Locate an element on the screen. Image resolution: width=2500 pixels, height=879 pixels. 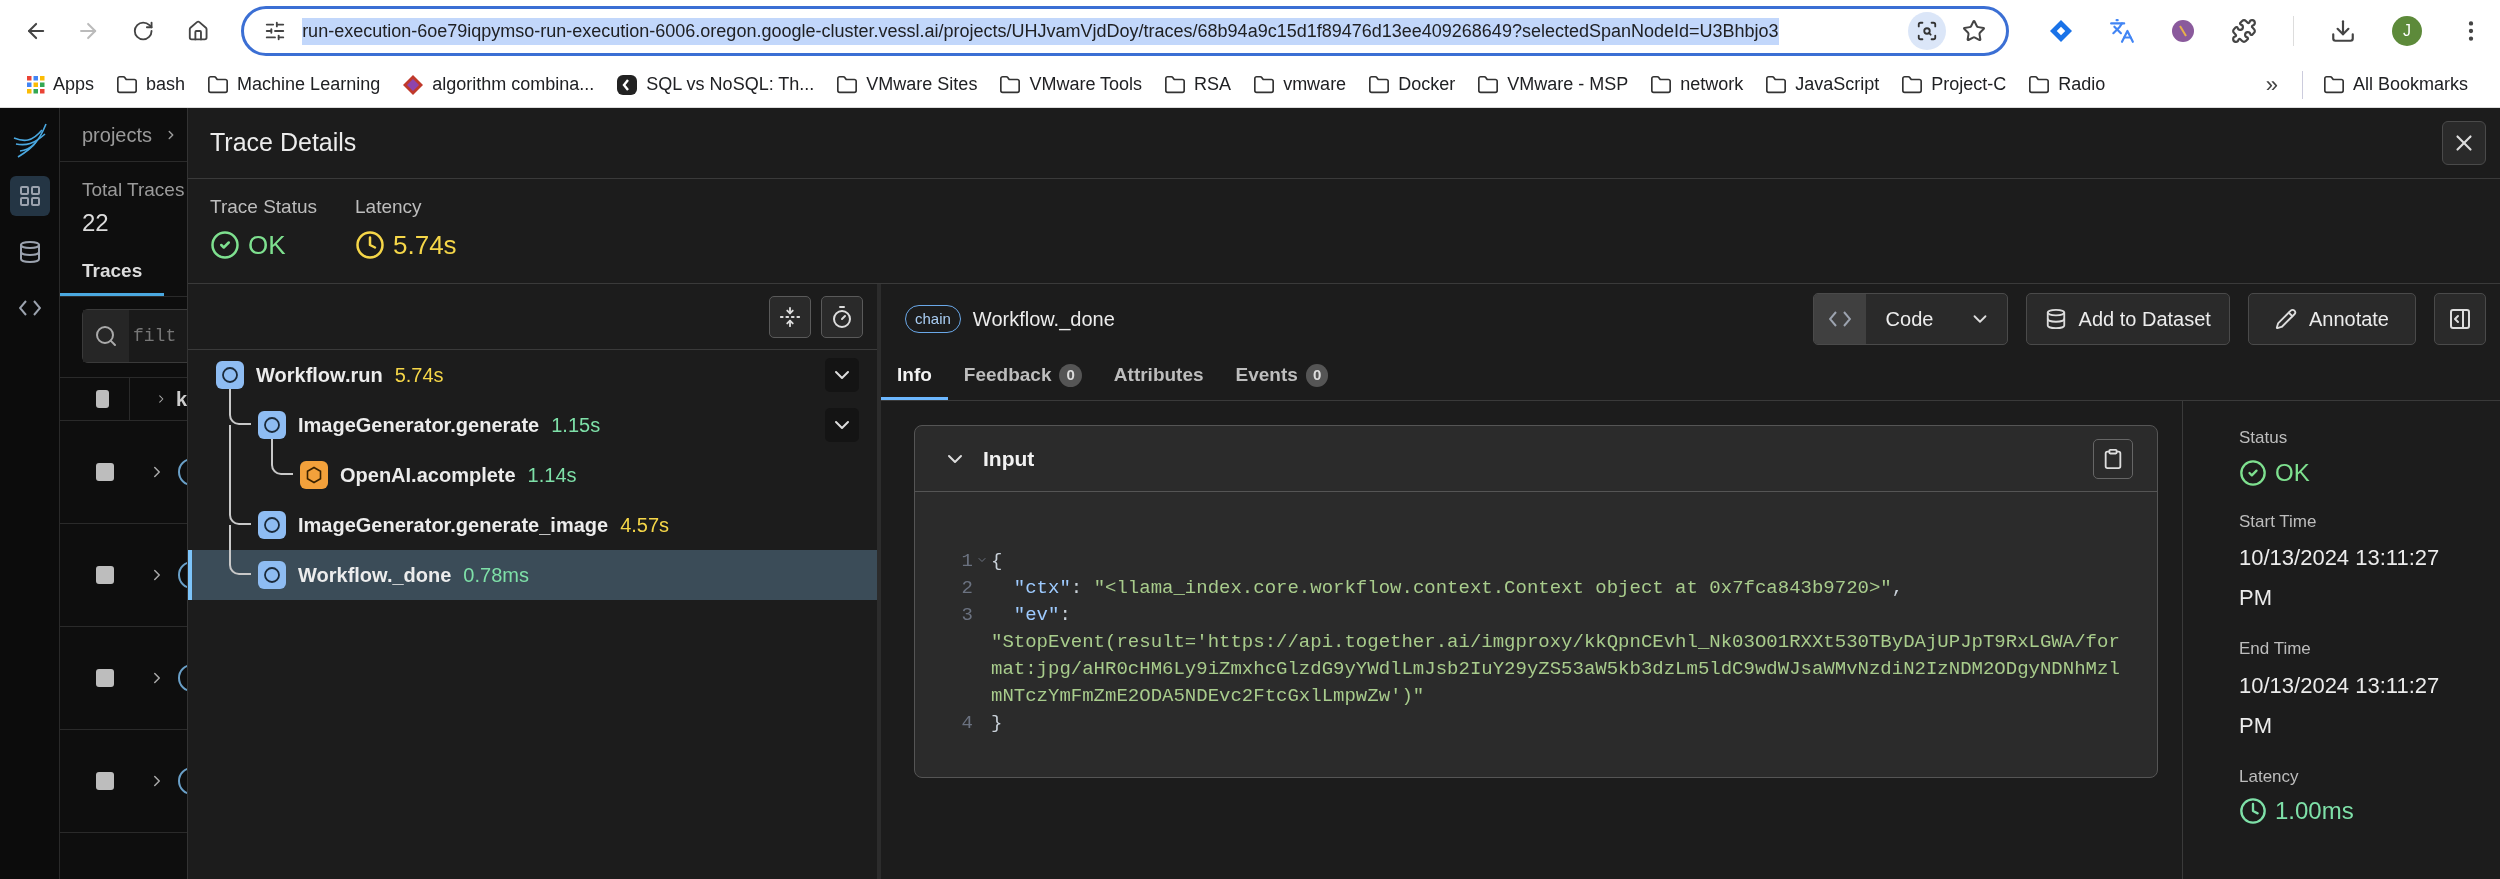
attribute-label: Start Time is located at coordinates (2278, 521).